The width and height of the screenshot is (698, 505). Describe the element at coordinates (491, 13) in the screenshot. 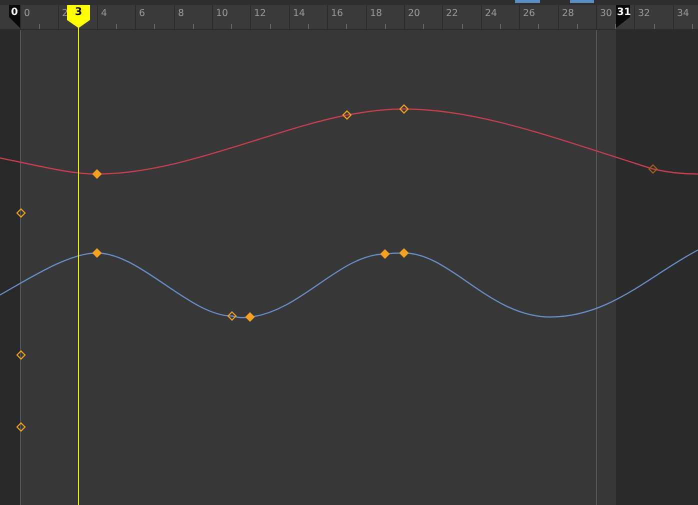

I see `frame-number: 24` at that location.